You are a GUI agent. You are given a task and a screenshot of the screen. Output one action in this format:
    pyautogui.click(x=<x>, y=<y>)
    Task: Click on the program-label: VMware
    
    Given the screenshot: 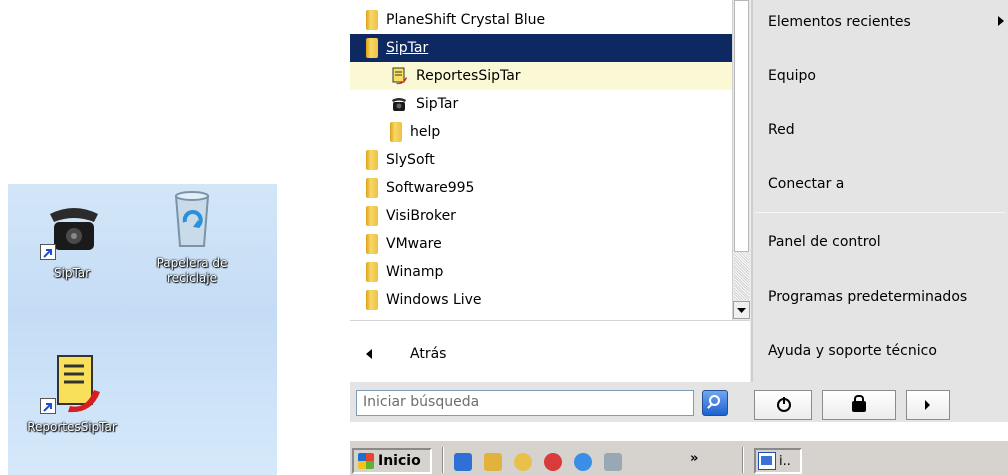 What is the action you would take?
    pyautogui.click(x=414, y=244)
    